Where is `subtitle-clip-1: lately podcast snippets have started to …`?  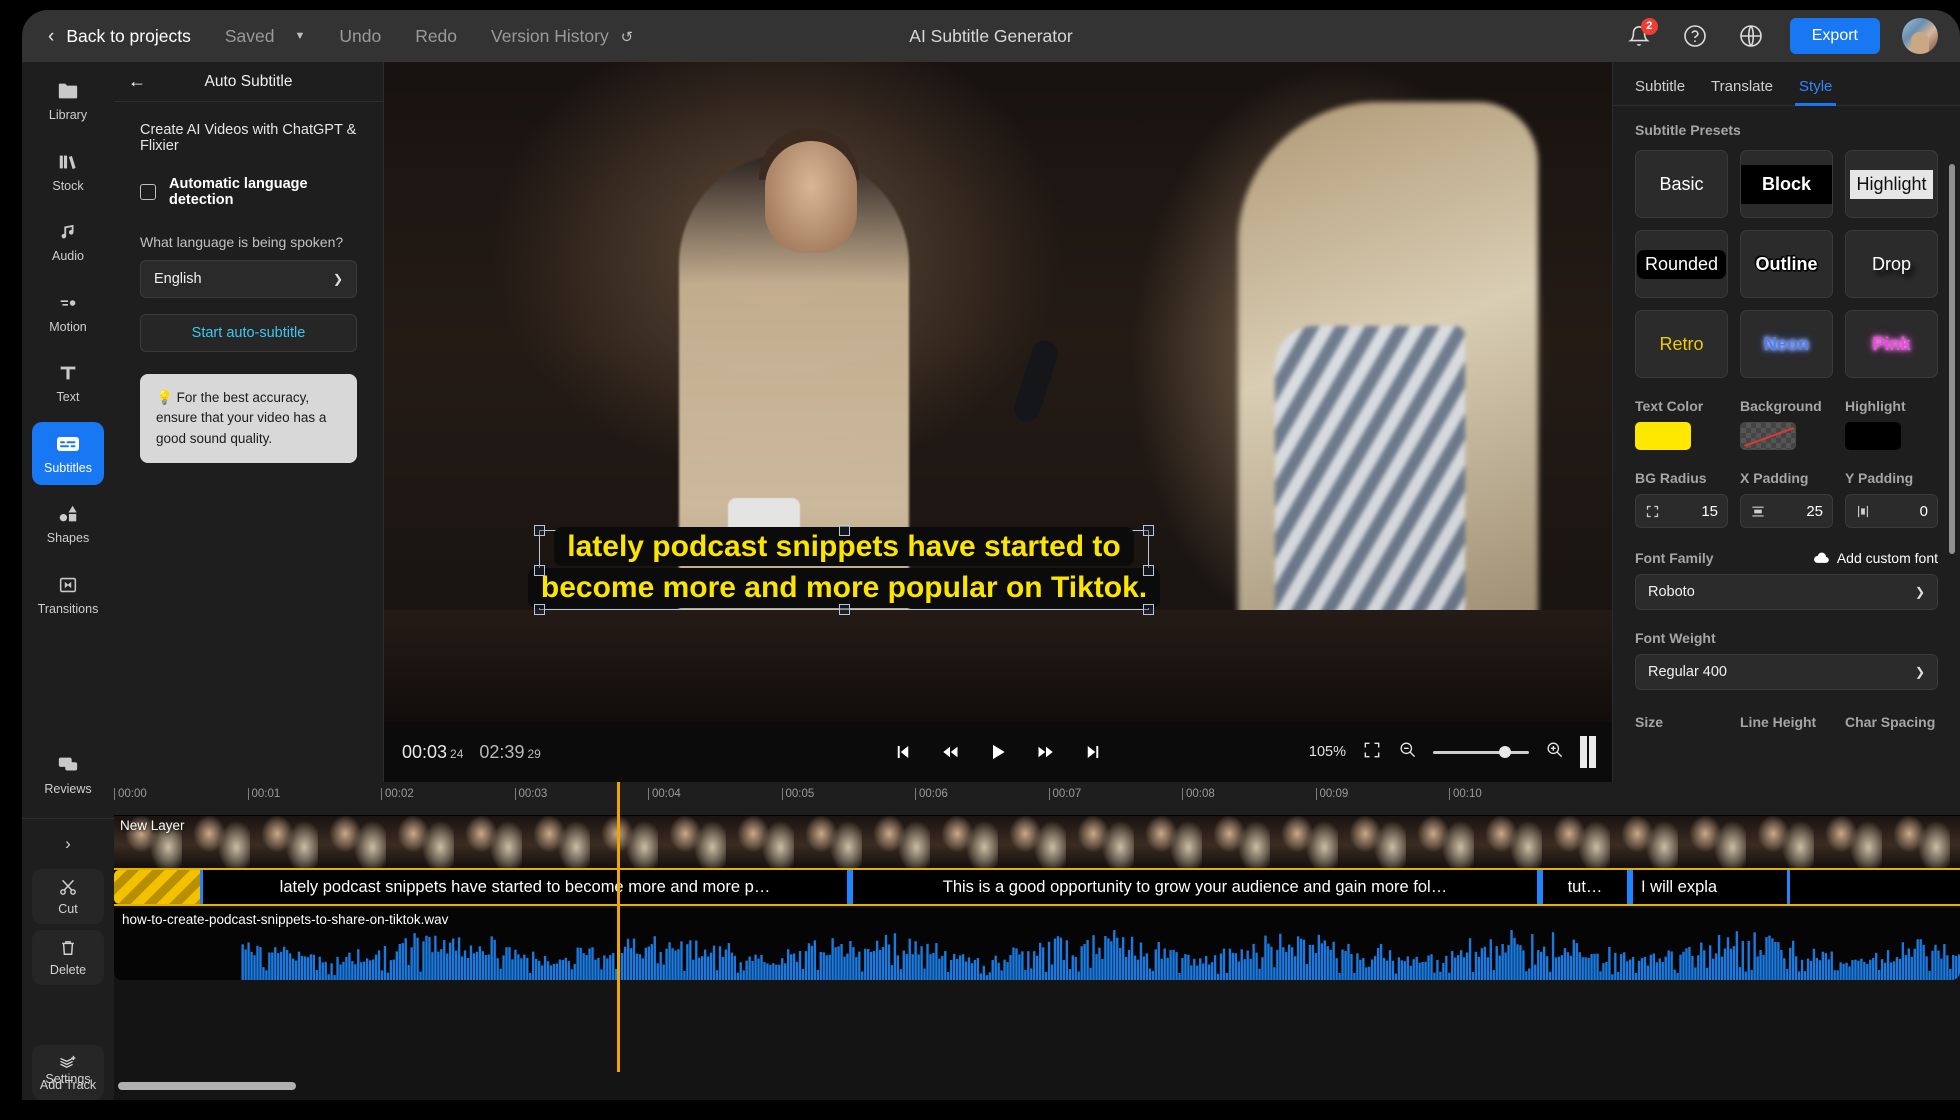 subtitle-clip-1: lately podcast snippets have started to … is located at coordinates (525, 887).